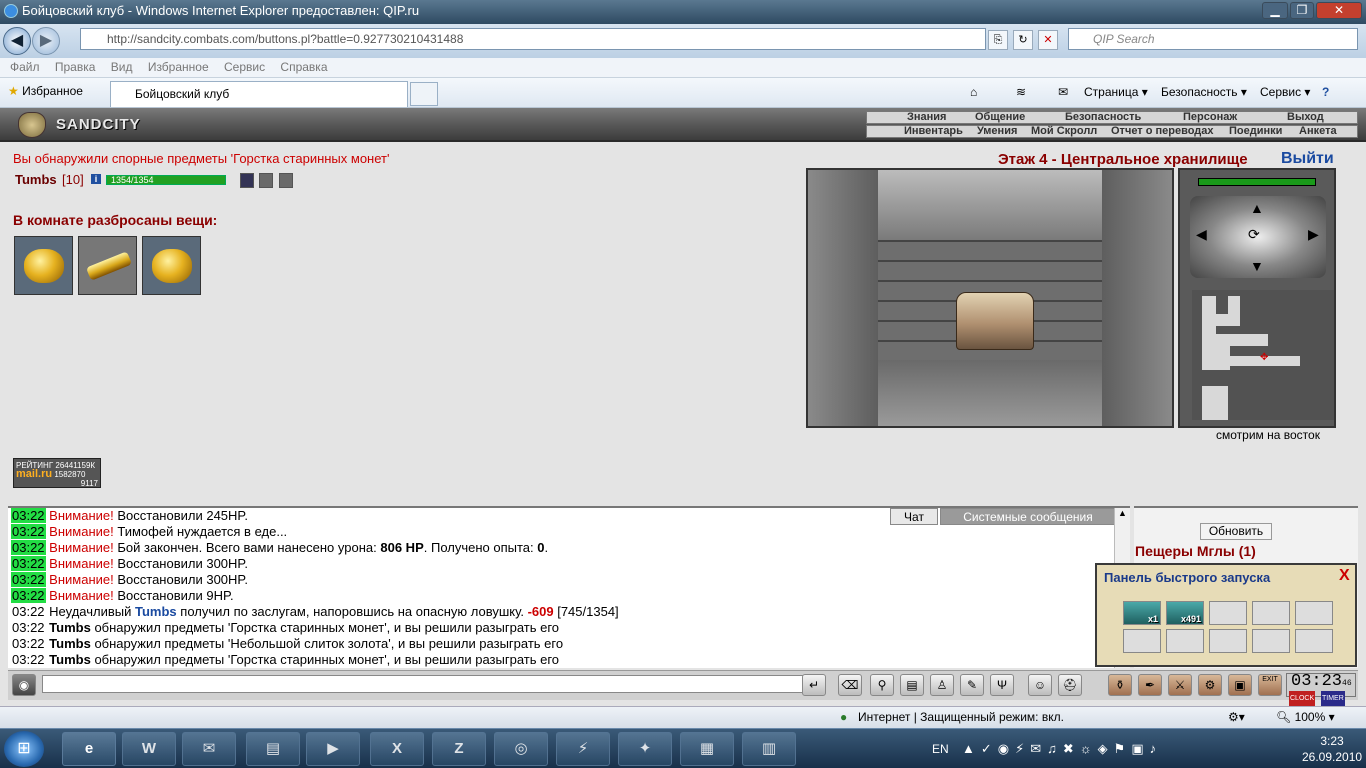  I want to click on taskbar-explorer: ▤, so click(273, 749).